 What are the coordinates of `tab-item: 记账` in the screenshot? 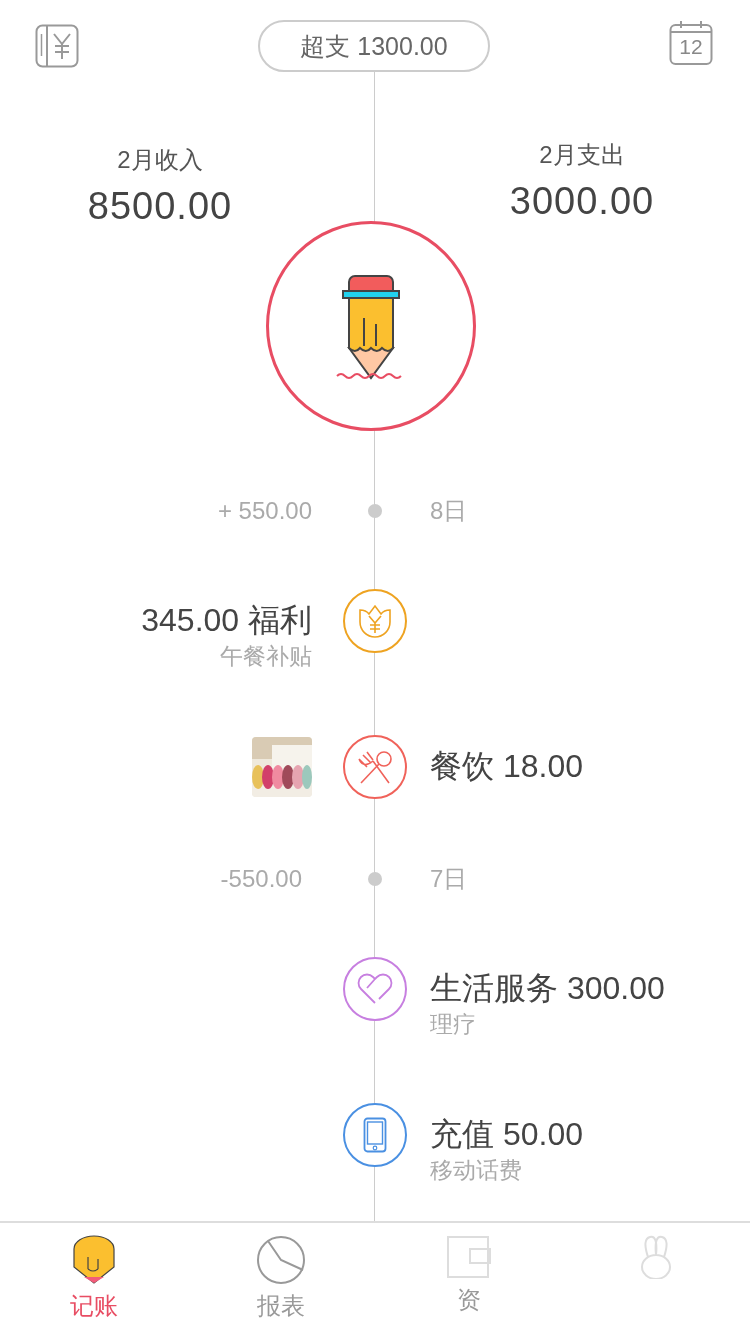 It's located at (94, 1278).